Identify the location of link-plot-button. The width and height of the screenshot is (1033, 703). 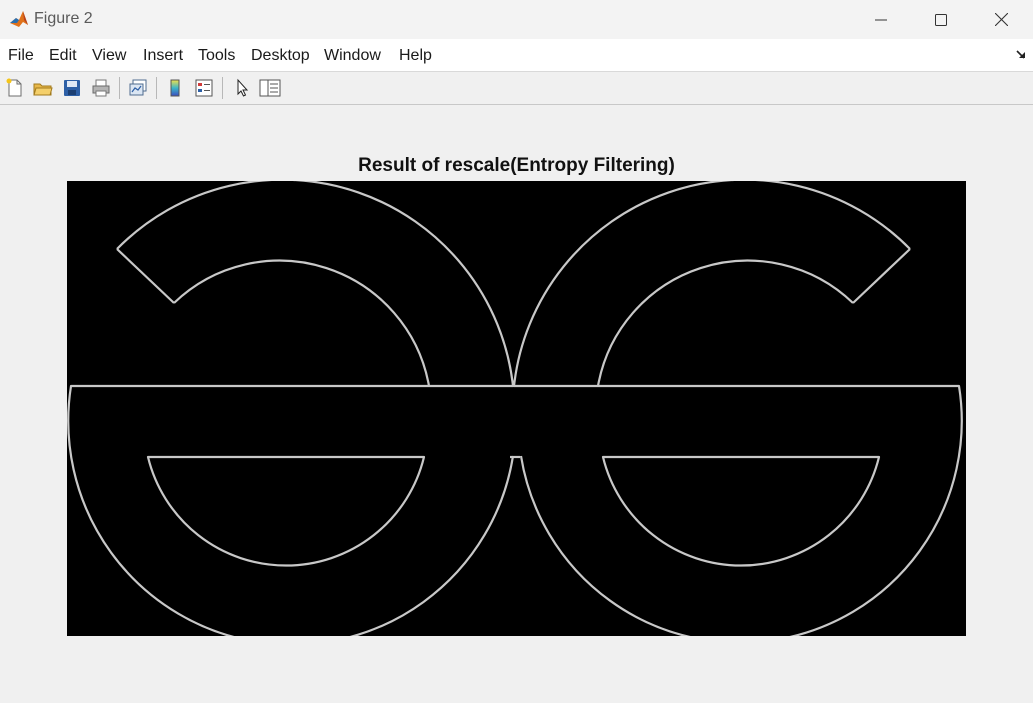
(138, 88).